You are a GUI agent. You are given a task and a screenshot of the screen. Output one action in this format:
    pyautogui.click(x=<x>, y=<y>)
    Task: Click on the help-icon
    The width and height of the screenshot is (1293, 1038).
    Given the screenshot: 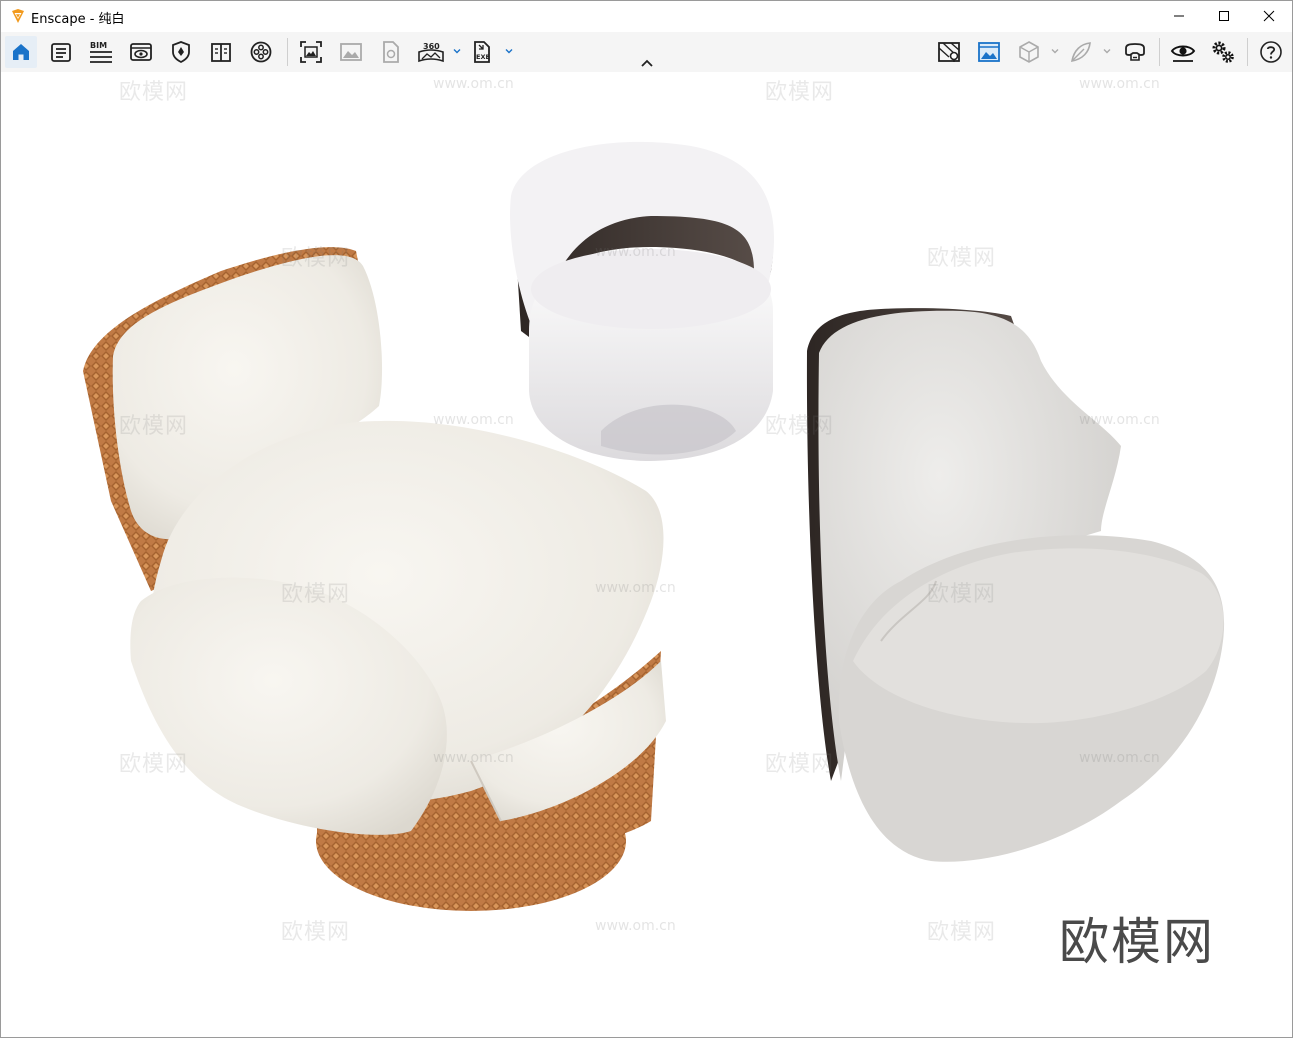 What is the action you would take?
    pyautogui.click(x=1271, y=52)
    